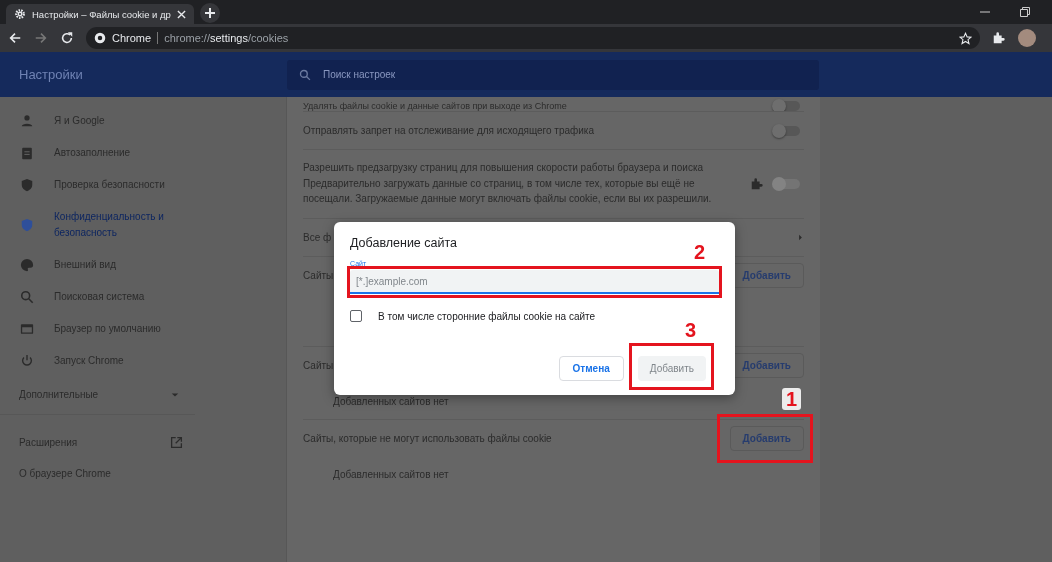  Describe the element at coordinates (553, 74) in the screenshot. I see `search-field: Поиск настроек` at that location.